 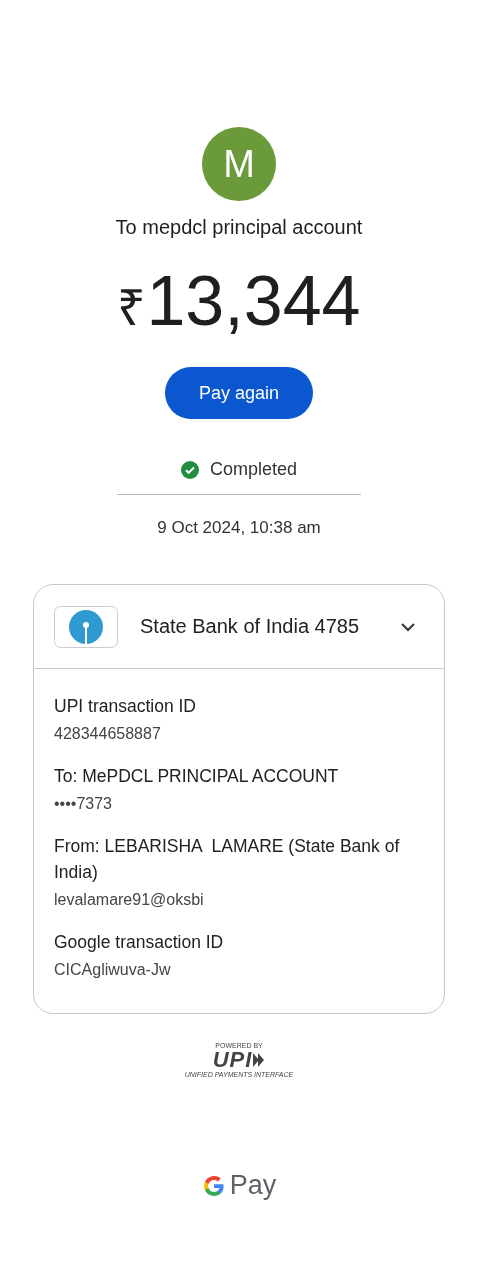 What do you see at coordinates (250, 626) in the screenshot?
I see `bank-account-name: State Bank of India 4785` at bounding box center [250, 626].